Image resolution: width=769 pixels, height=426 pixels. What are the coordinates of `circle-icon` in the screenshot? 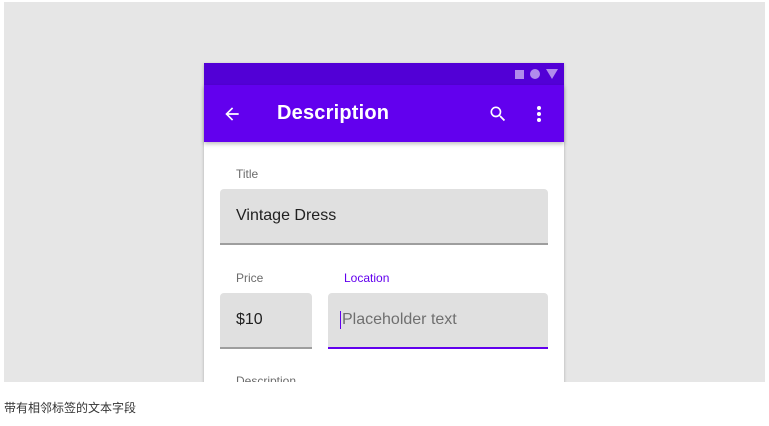 It's located at (535, 74).